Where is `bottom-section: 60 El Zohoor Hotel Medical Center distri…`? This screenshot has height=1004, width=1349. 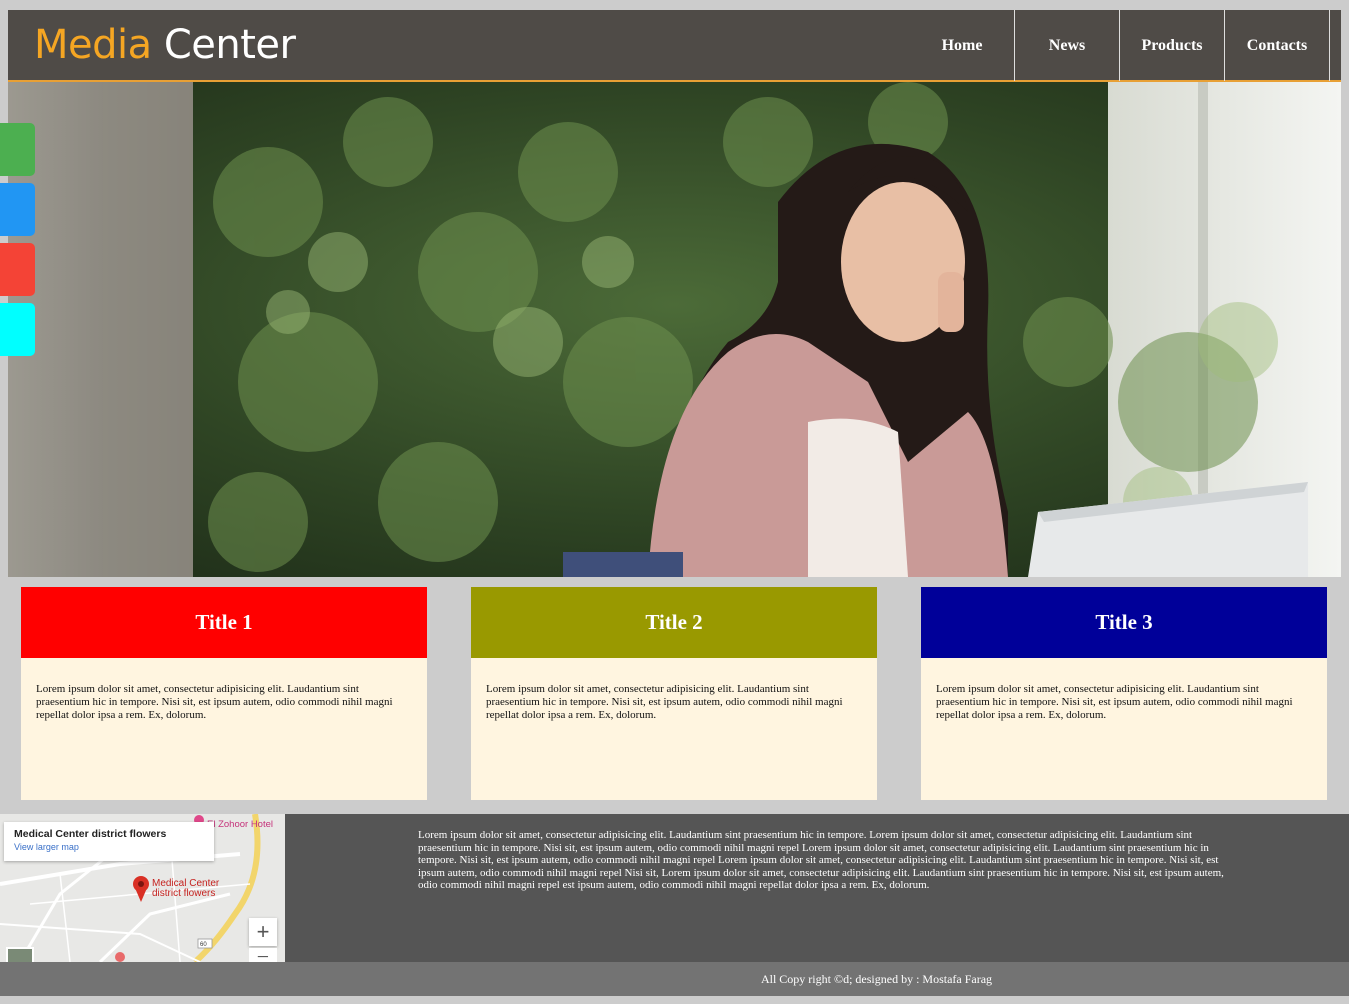
bottom-section: 60 El Zohoor Hotel Medical Center distri… is located at coordinates (674, 888).